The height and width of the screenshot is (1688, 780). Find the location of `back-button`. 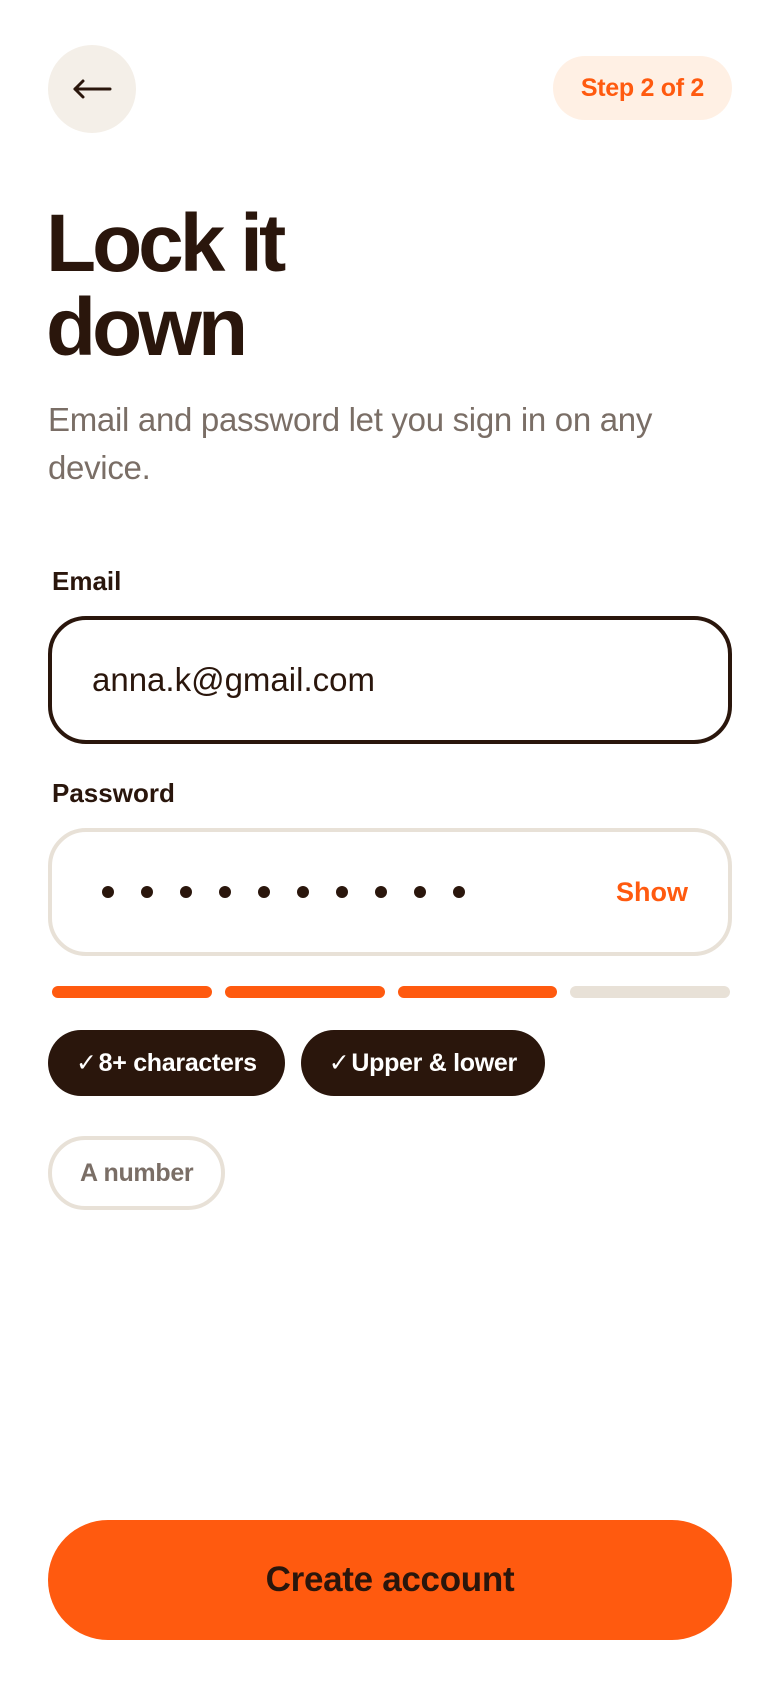

back-button is located at coordinates (92, 89).